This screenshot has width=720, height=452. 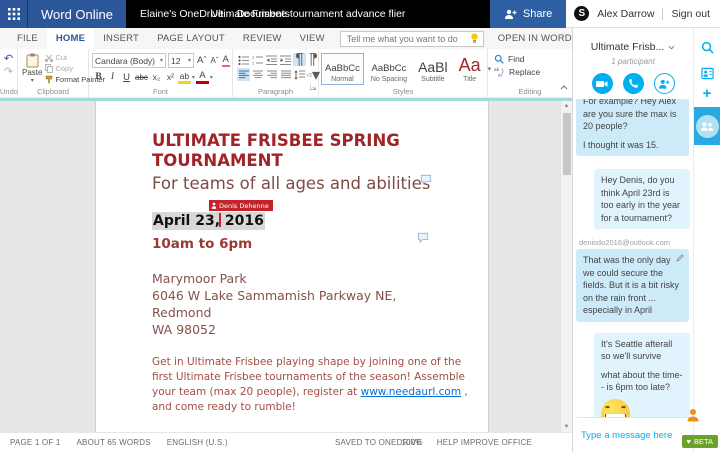 What do you see at coordinates (707, 126) in the screenshot?
I see `active-conversation-tile` at bounding box center [707, 126].